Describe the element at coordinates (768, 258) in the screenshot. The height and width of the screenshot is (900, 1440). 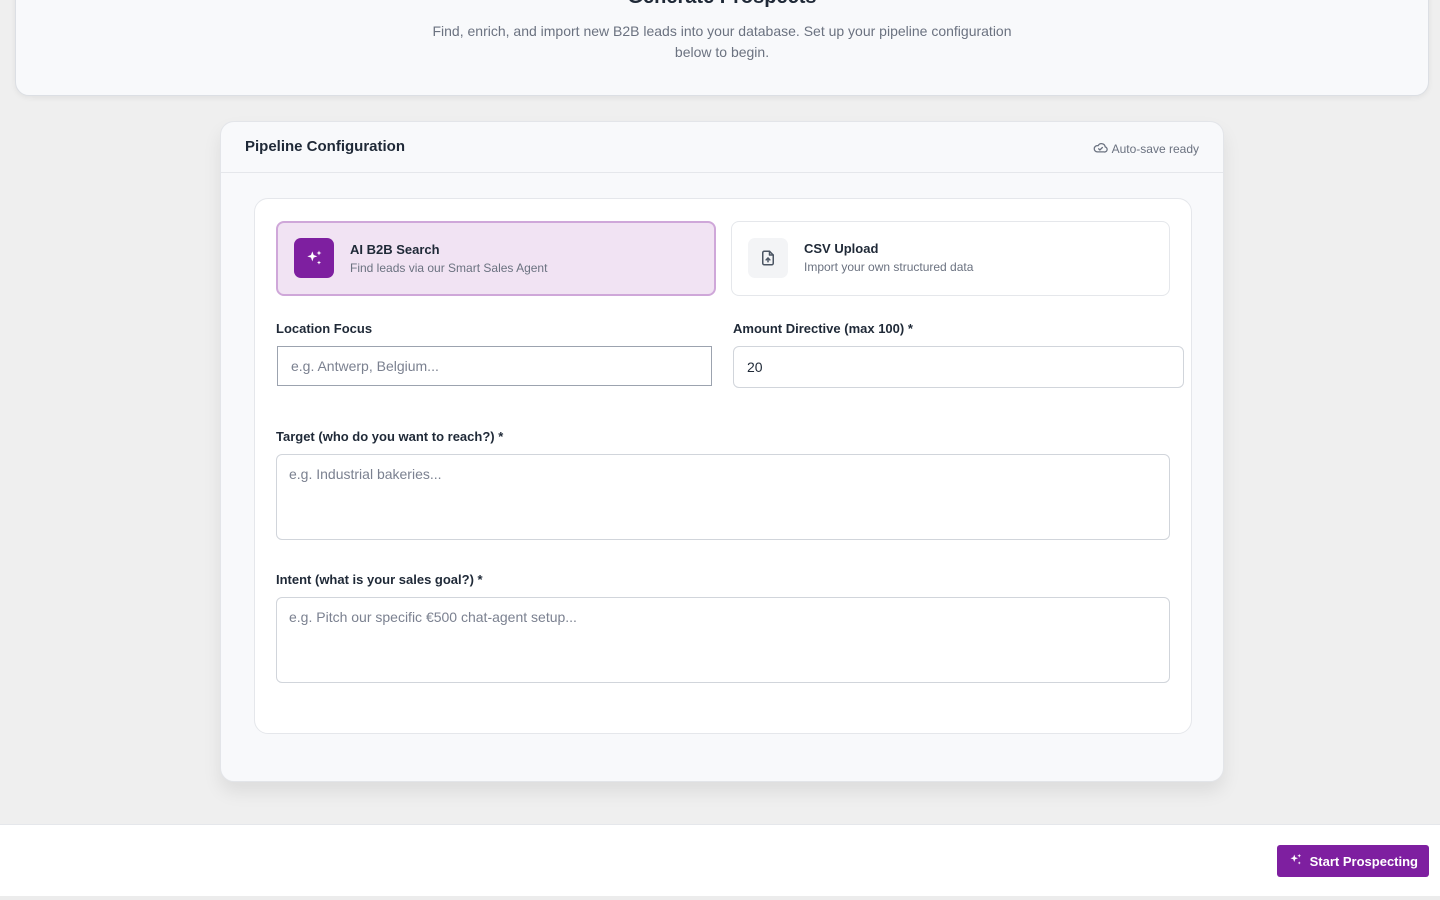
I see `file-upload-icon` at that location.